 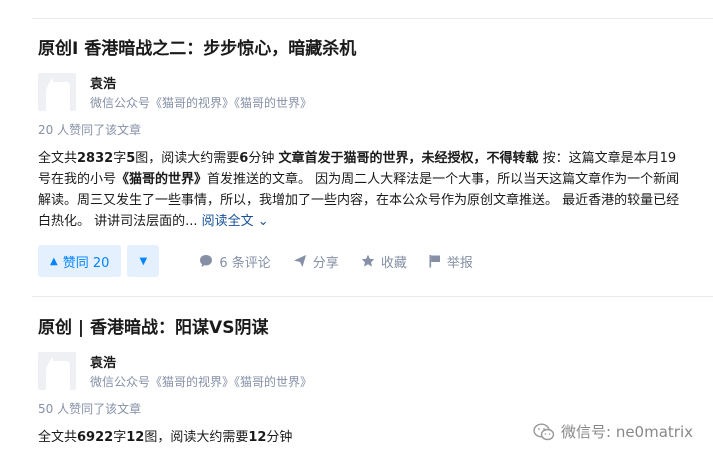 What do you see at coordinates (162, 179) in the screenshot?
I see `excerpt-bold: 《猫哥的世界》` at bounding box center [162, 179].